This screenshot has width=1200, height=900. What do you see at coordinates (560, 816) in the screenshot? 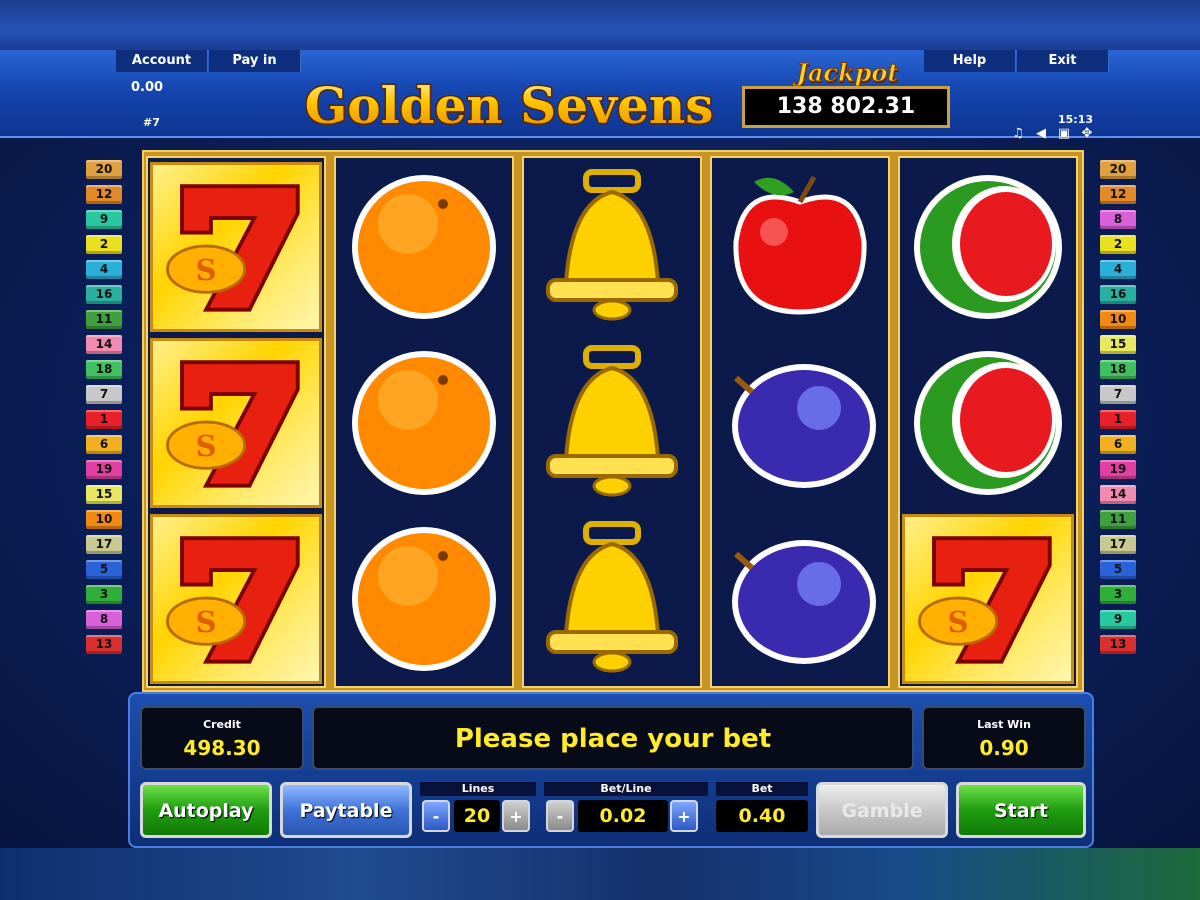
I see `bet-line-minus-button: -` at bounding box center [560, 816].